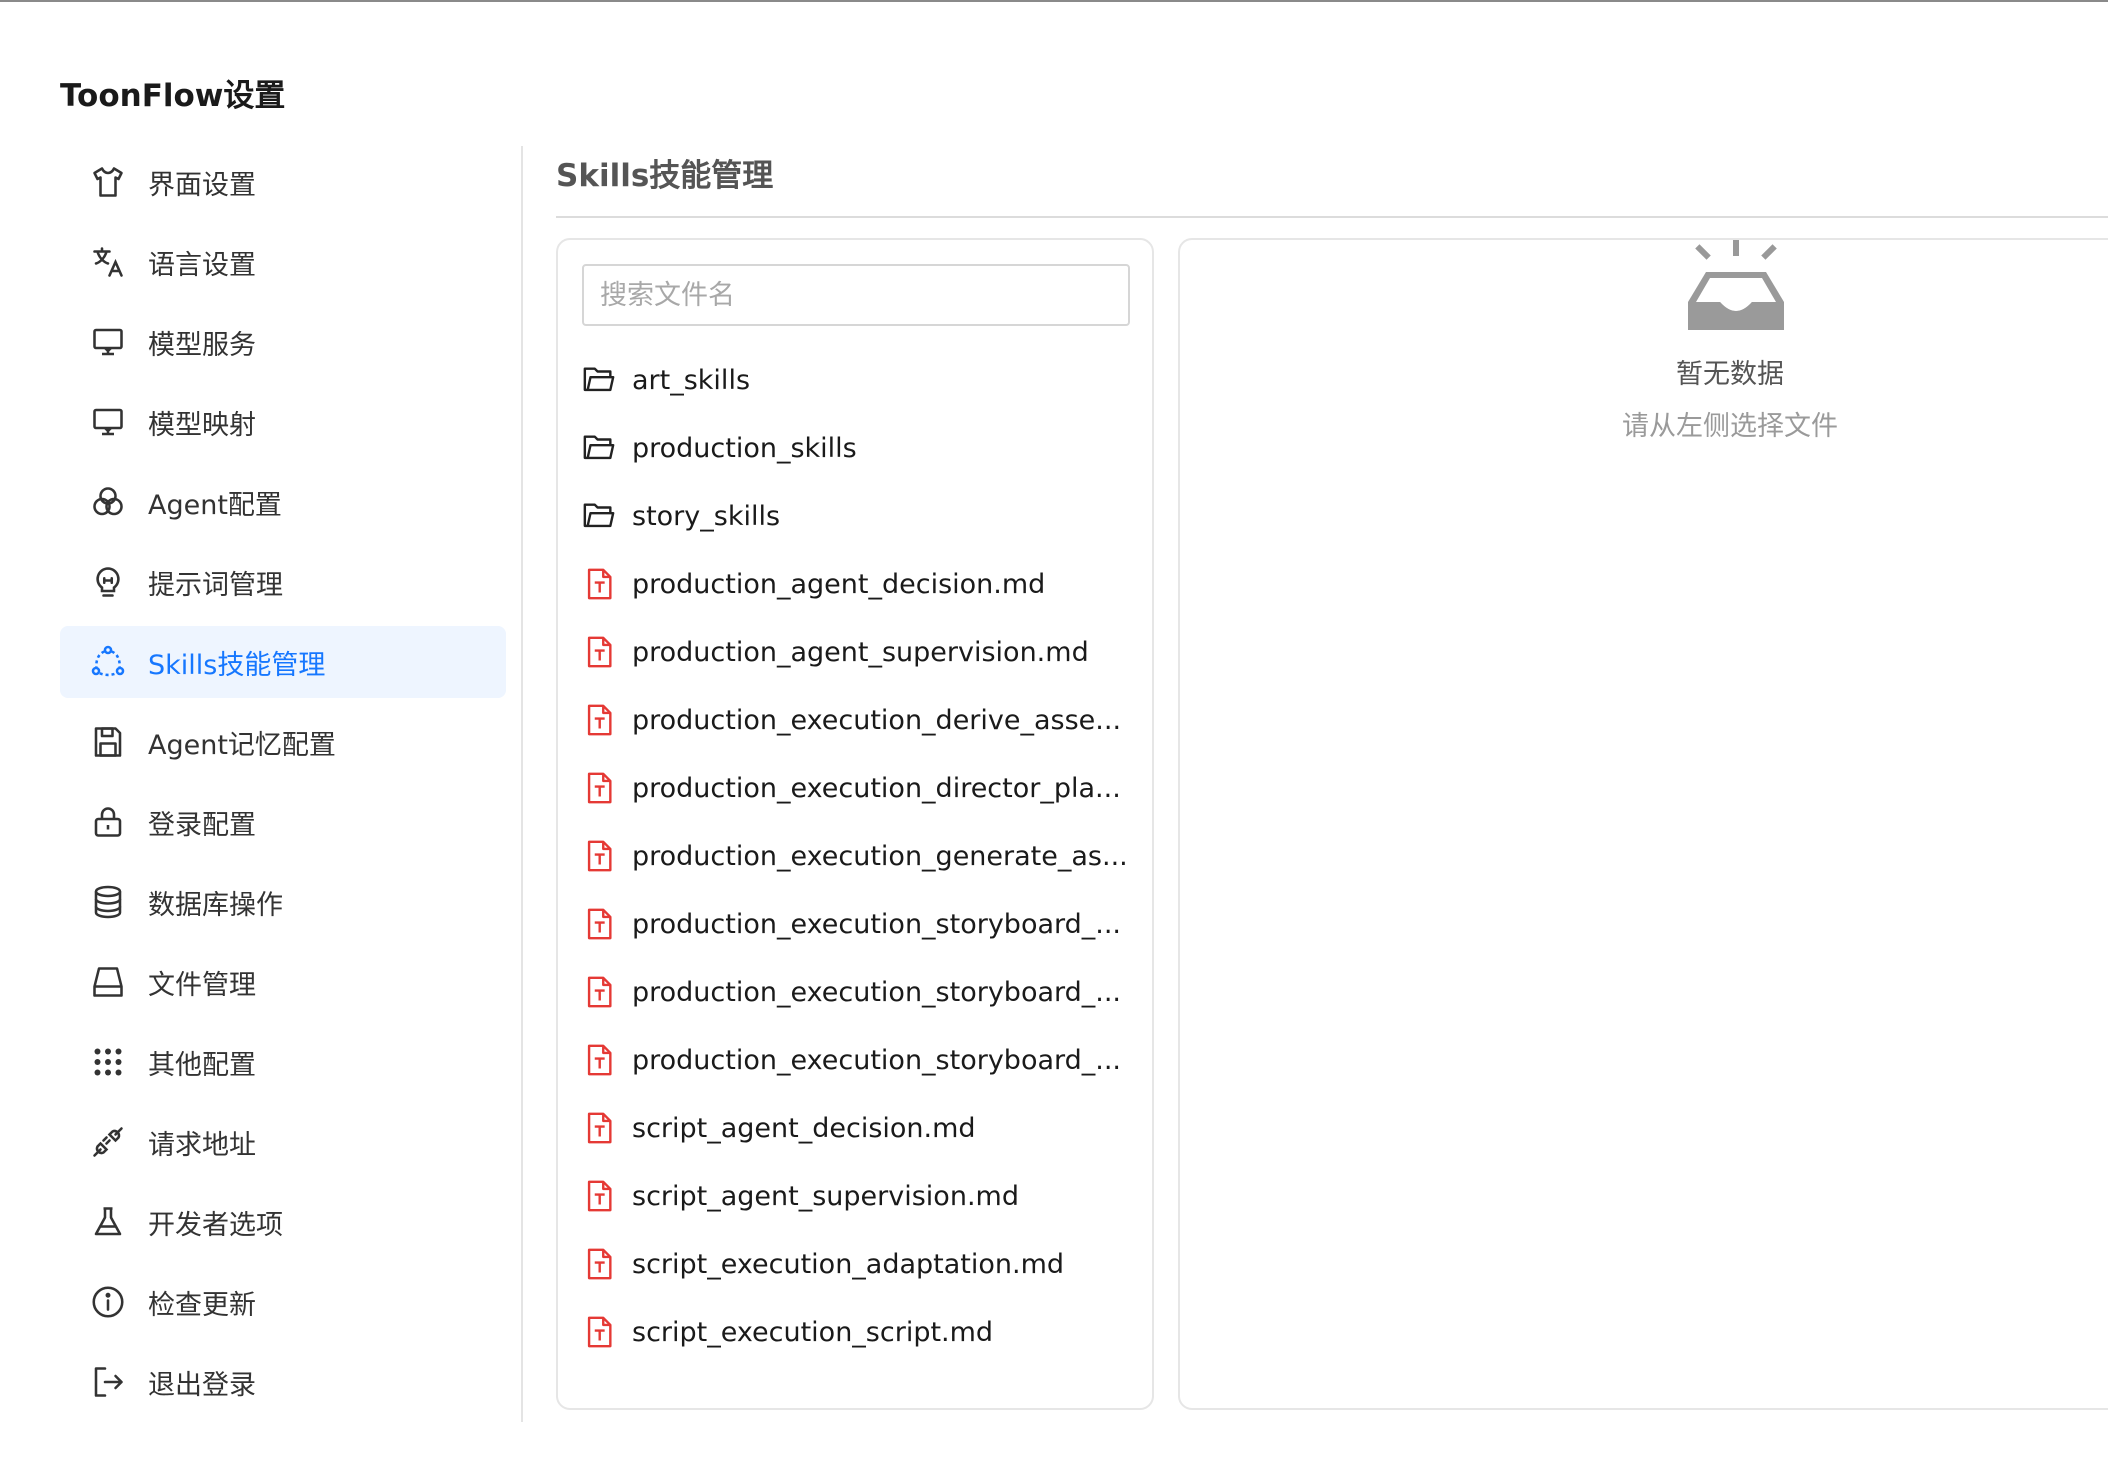  Describe the element at coordinates (283, 502) in the screenshot. I see `sidebar-item-agent-config: Agent配置` at that location.